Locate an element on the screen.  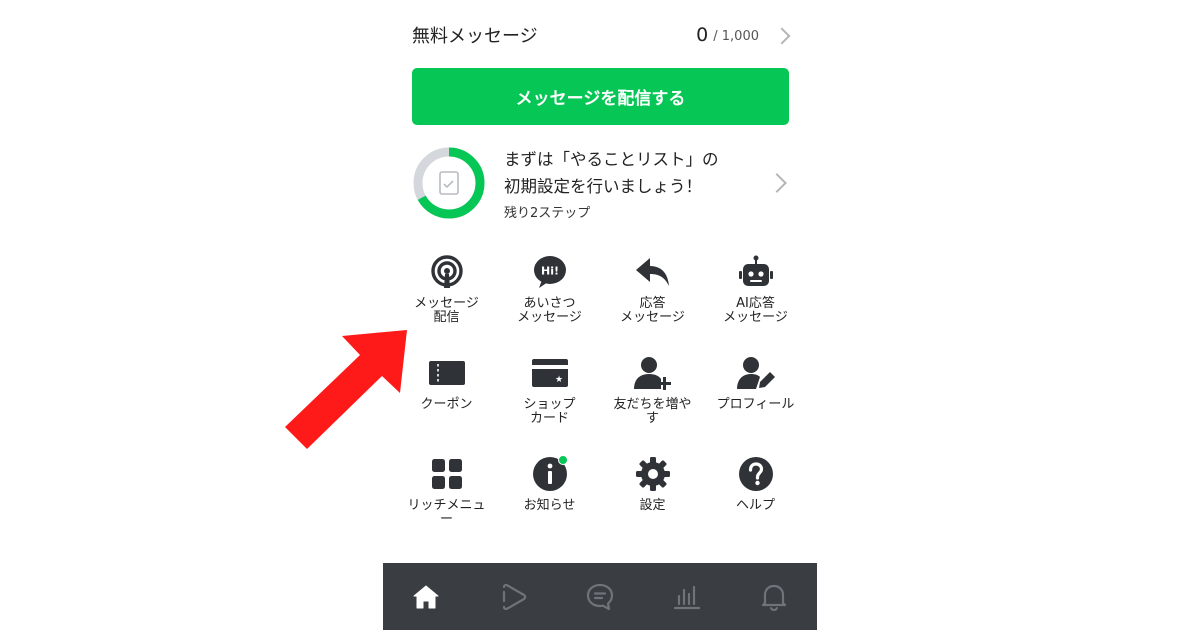
tile-ai-reply: AI応答 メッセージ is located at coordinates (755, 302).